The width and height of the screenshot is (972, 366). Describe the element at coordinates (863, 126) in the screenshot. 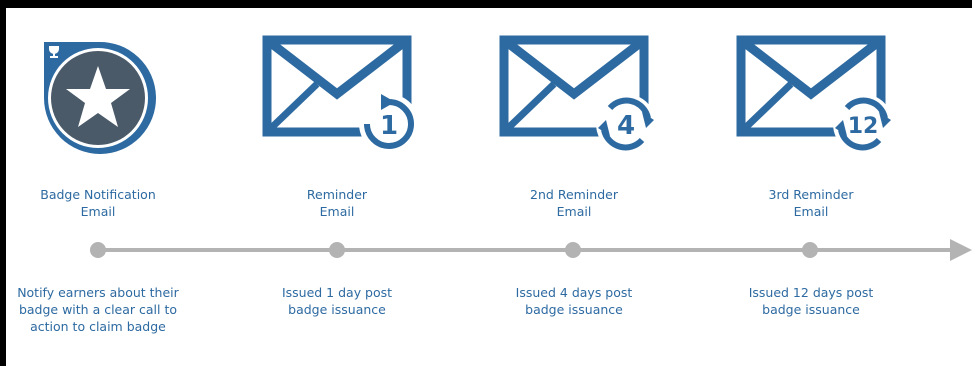

I see `reminder-number: 12` at that location.